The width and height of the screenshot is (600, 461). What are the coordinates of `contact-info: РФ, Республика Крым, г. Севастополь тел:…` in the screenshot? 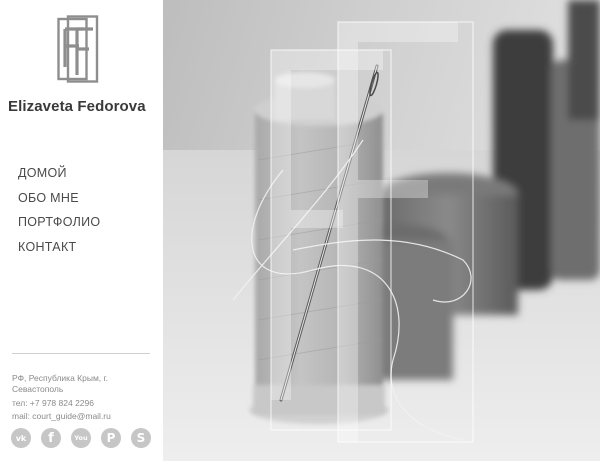 It's located at (82, 398).